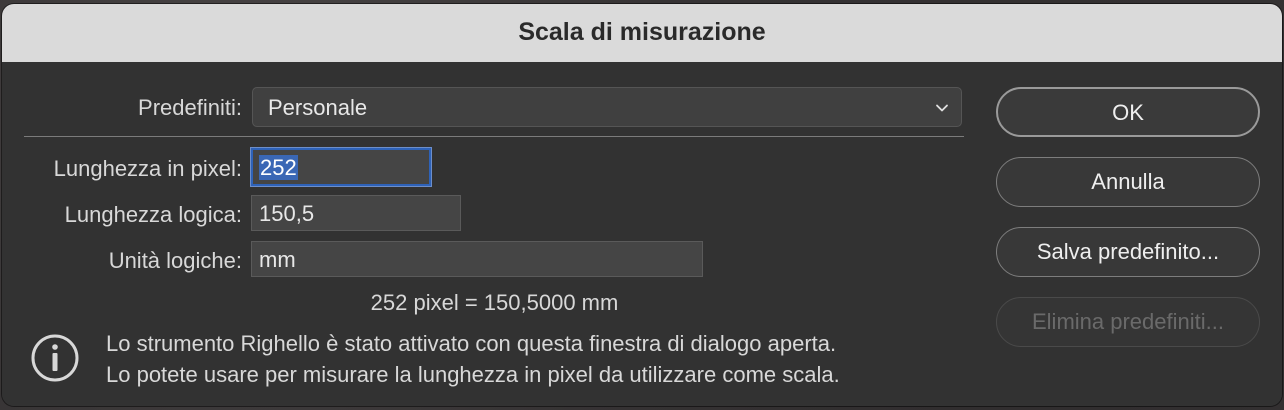  Describe the element at coordinates (607, 107) in the screenshot. I see `presets-dropdown: Personale` at that location.